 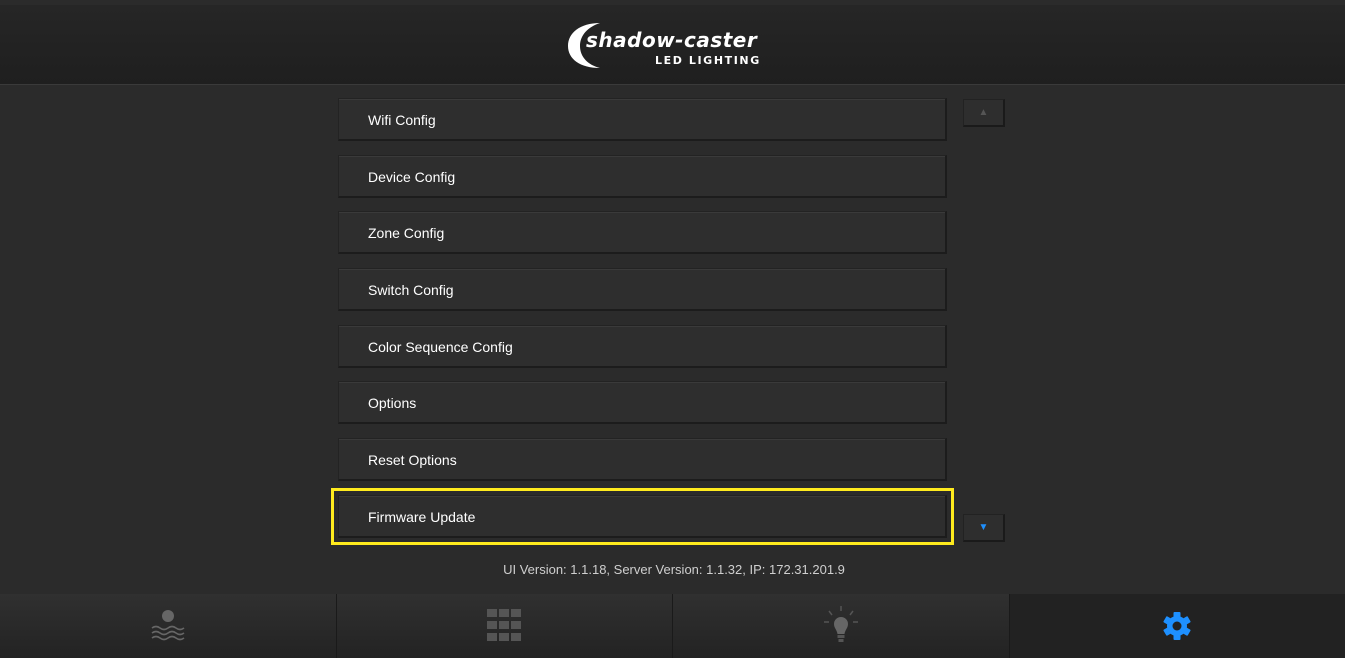 I want to click on menu-item-color-sequence-config: Color Sequence Config, so click(x=642, y=346).